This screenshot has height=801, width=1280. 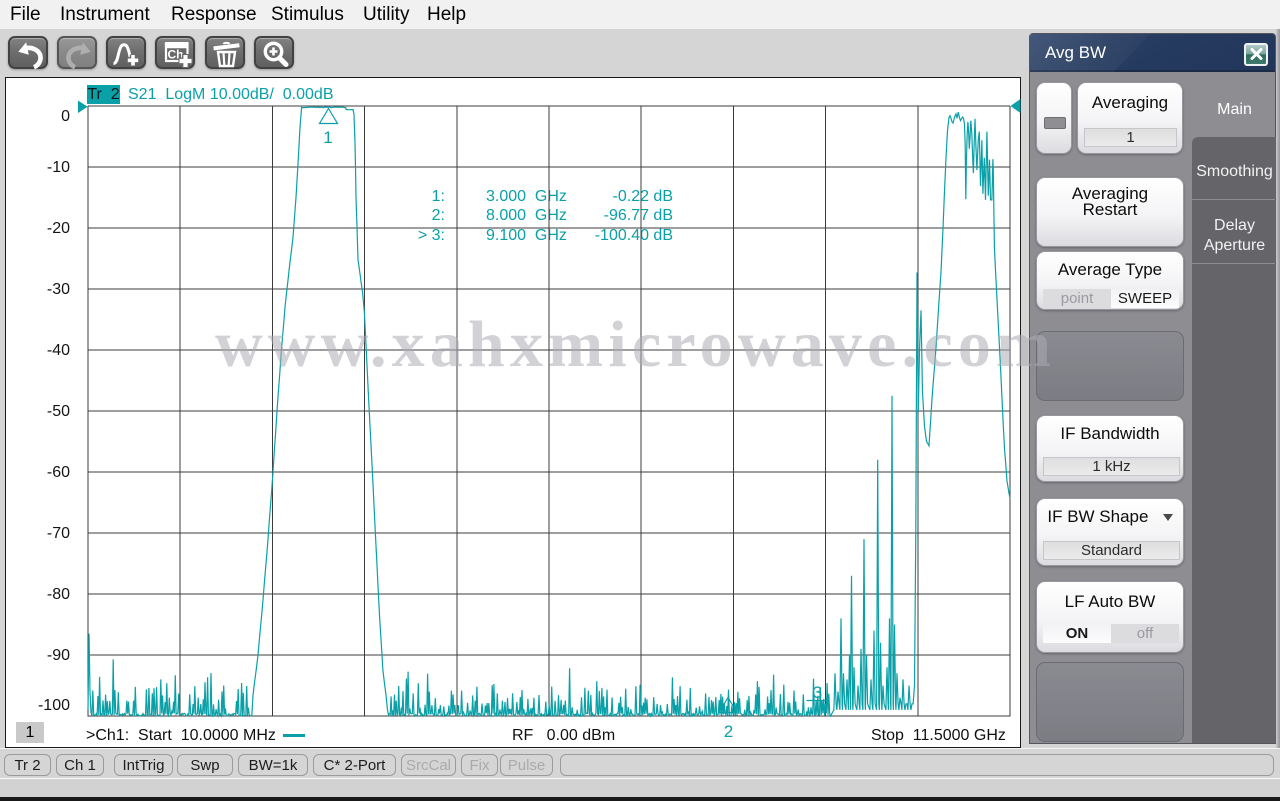 What do you see at coordinates (327, 137) in the screenshot?
I see `svg-text: 1` at bounding box center [327, 137].